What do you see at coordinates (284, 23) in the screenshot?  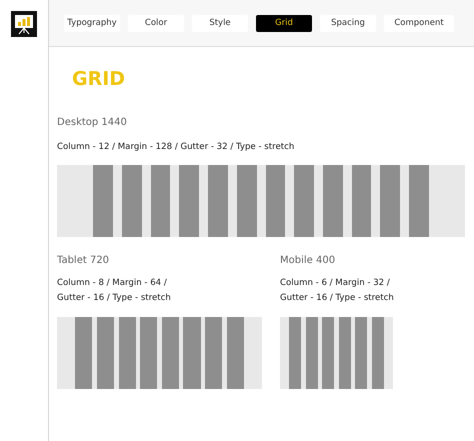 I see `tab: Grid` at bounding box center [284, 23].